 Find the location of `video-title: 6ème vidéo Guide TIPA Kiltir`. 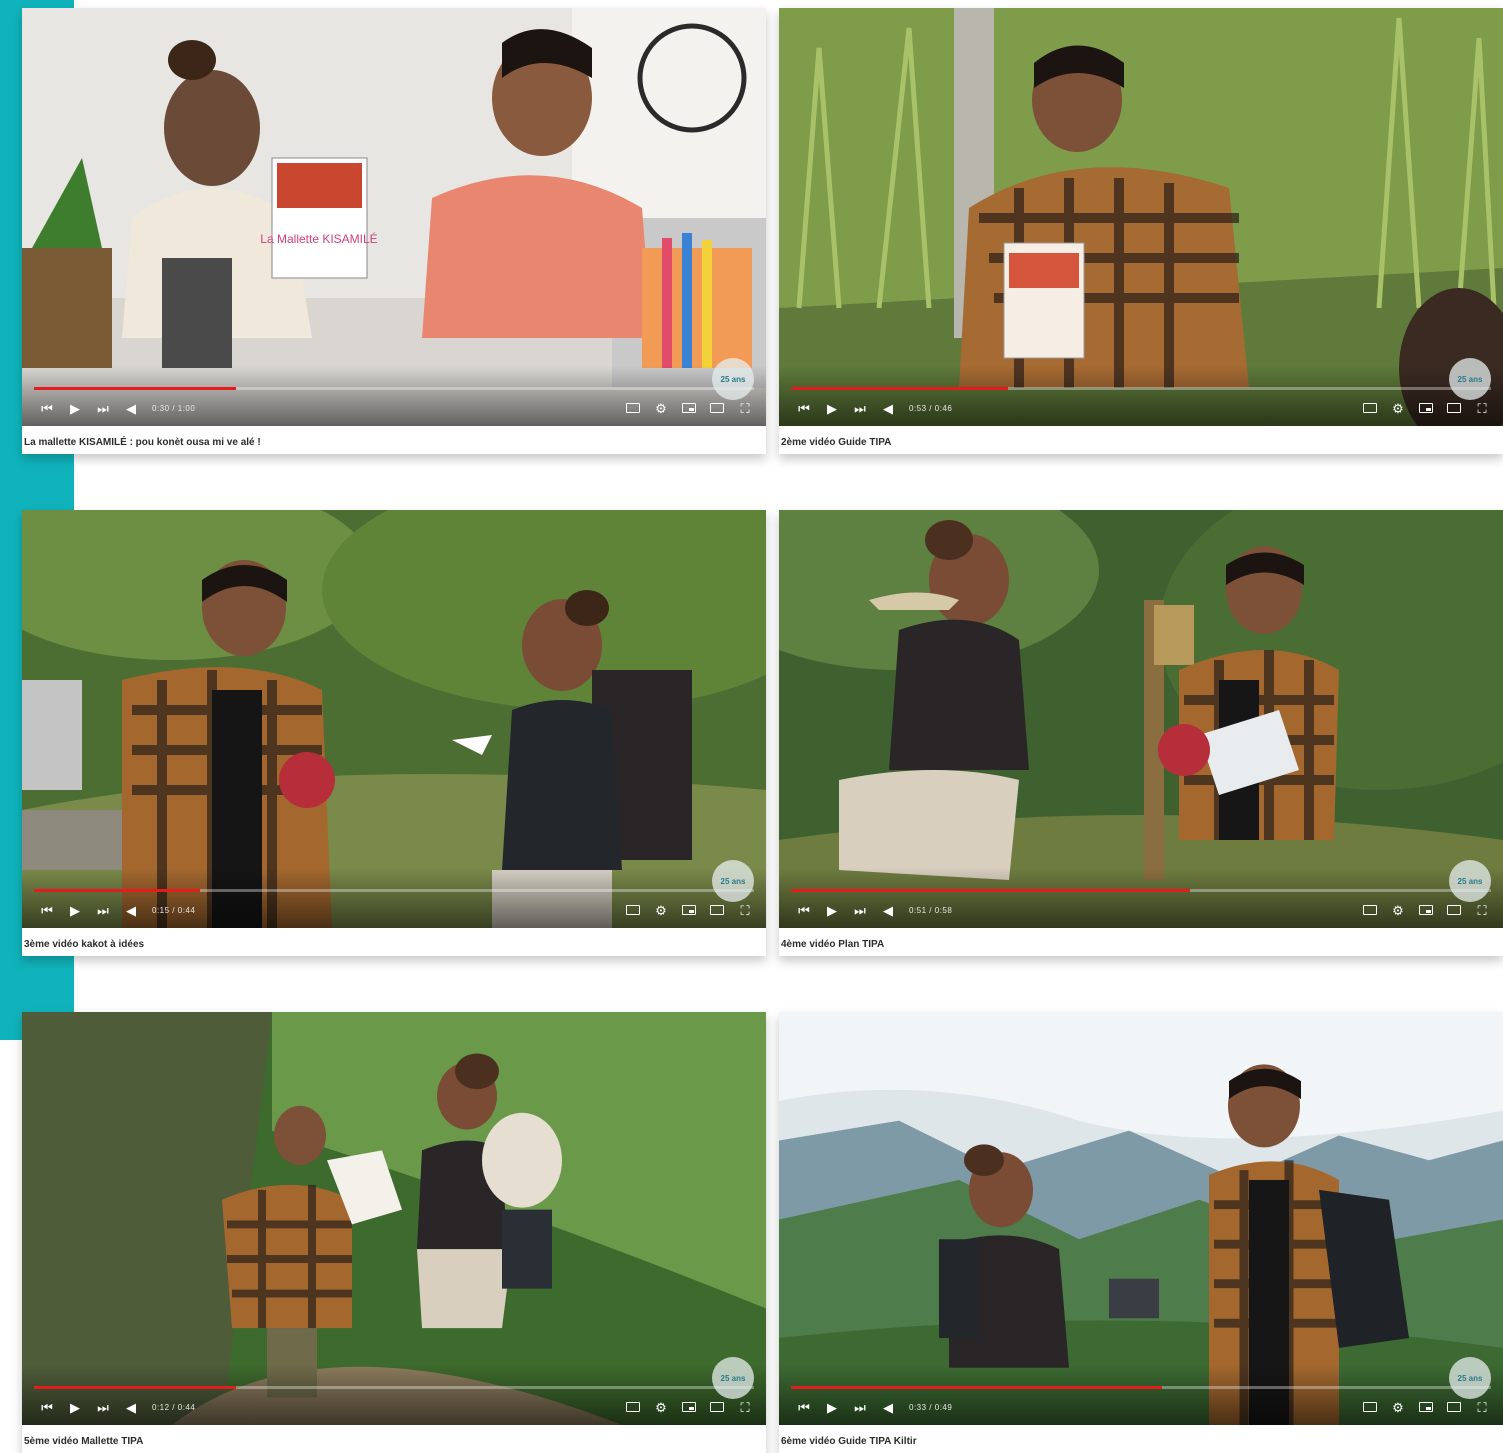

video-title: 6ème vidéo Guide TIPA Kiltir is located at coordinates (849, 1441).